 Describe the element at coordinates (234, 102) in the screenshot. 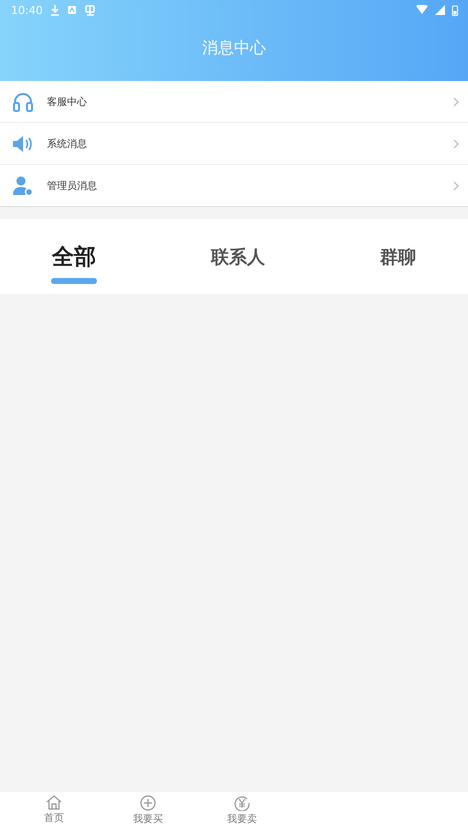

I see `menu-item: 客服中心` at that location.